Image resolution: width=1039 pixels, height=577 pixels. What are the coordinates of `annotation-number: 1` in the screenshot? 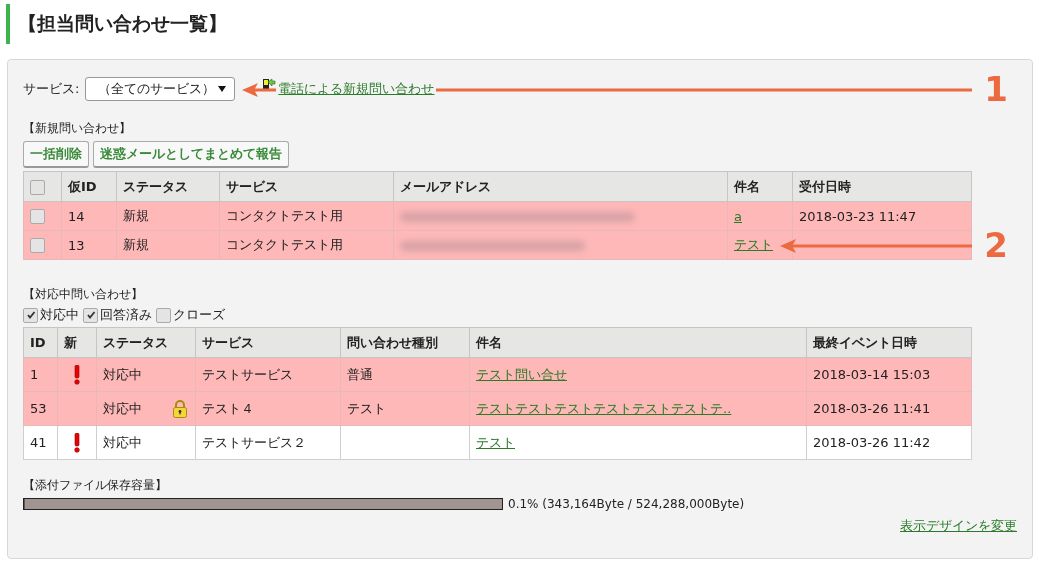 It's located at (996, 90).